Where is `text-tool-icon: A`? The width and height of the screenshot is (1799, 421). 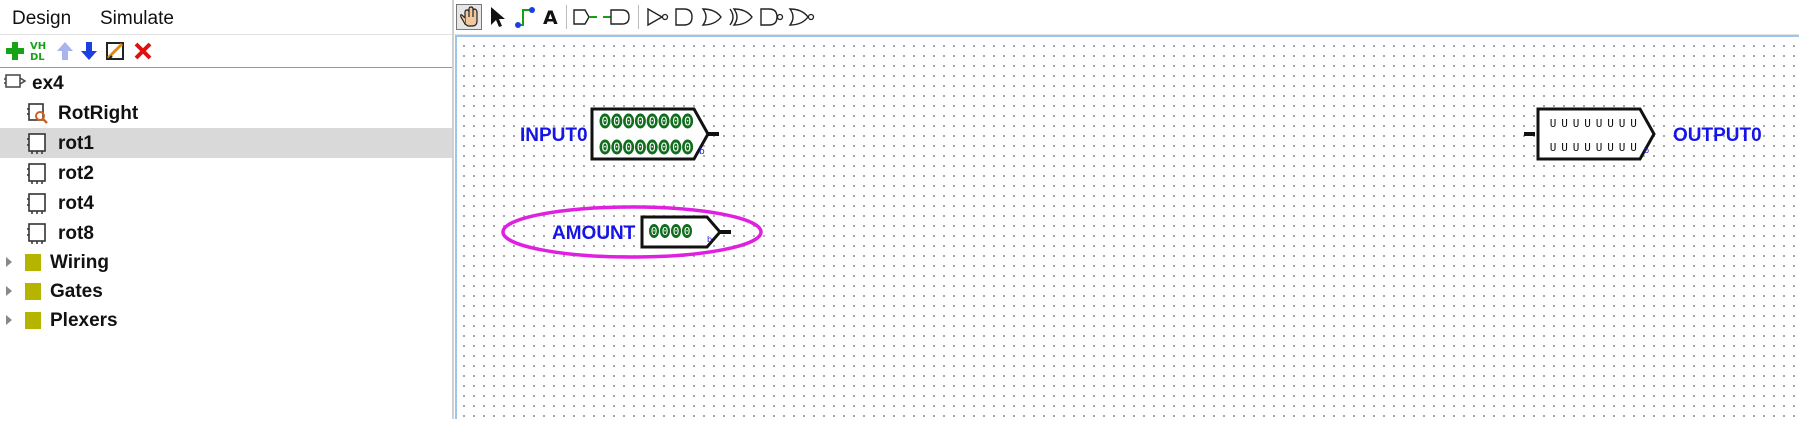
text-tool-icon: A is located at coordinates (550, 17).